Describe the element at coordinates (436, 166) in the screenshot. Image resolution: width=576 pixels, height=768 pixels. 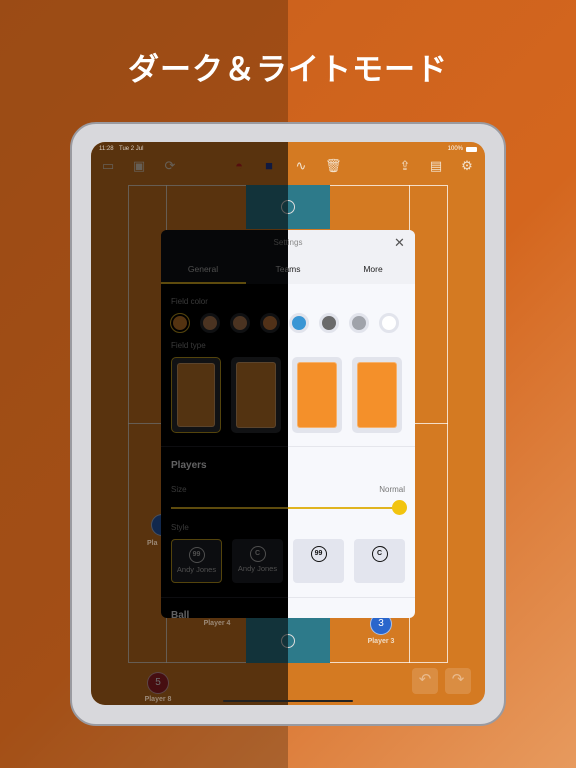
I see `save-icon: ▤` at that location.